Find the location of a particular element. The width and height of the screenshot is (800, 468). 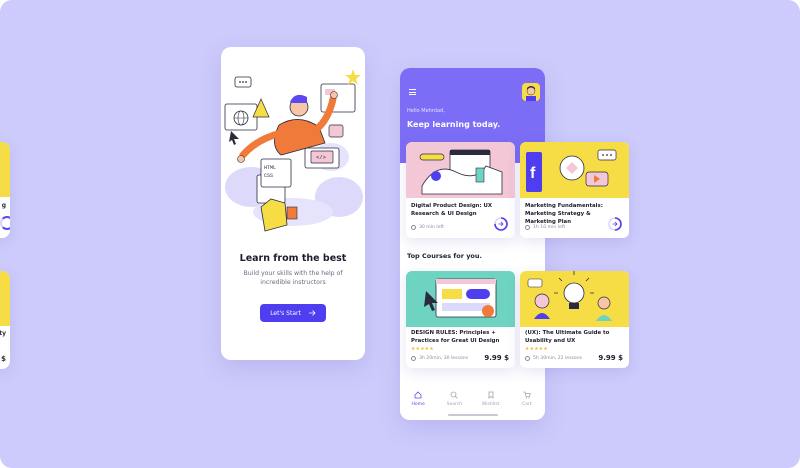

svg-text: f is located at coordinates (533, 173).